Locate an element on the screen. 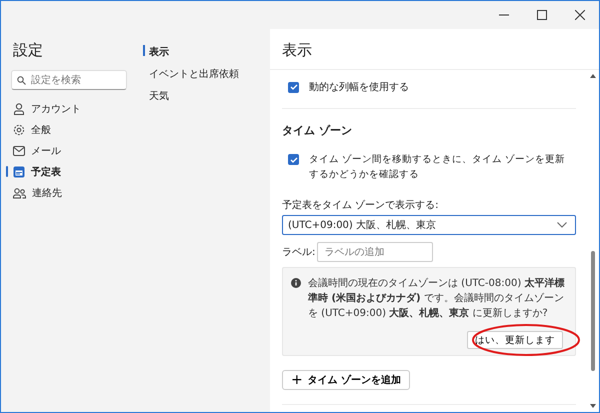  minimize-icon is located at coordinates (504, 15).